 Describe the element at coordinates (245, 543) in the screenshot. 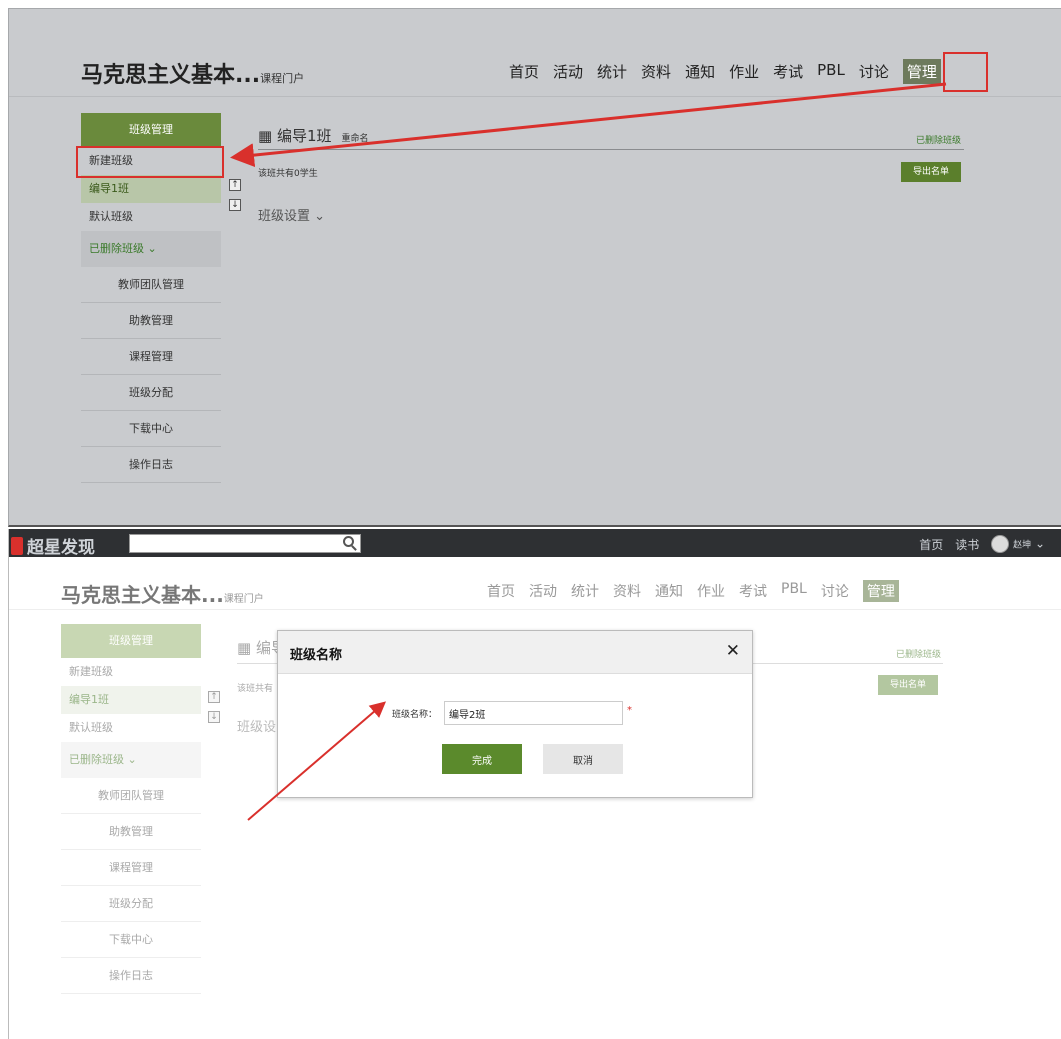

I see `search-input` at that location.